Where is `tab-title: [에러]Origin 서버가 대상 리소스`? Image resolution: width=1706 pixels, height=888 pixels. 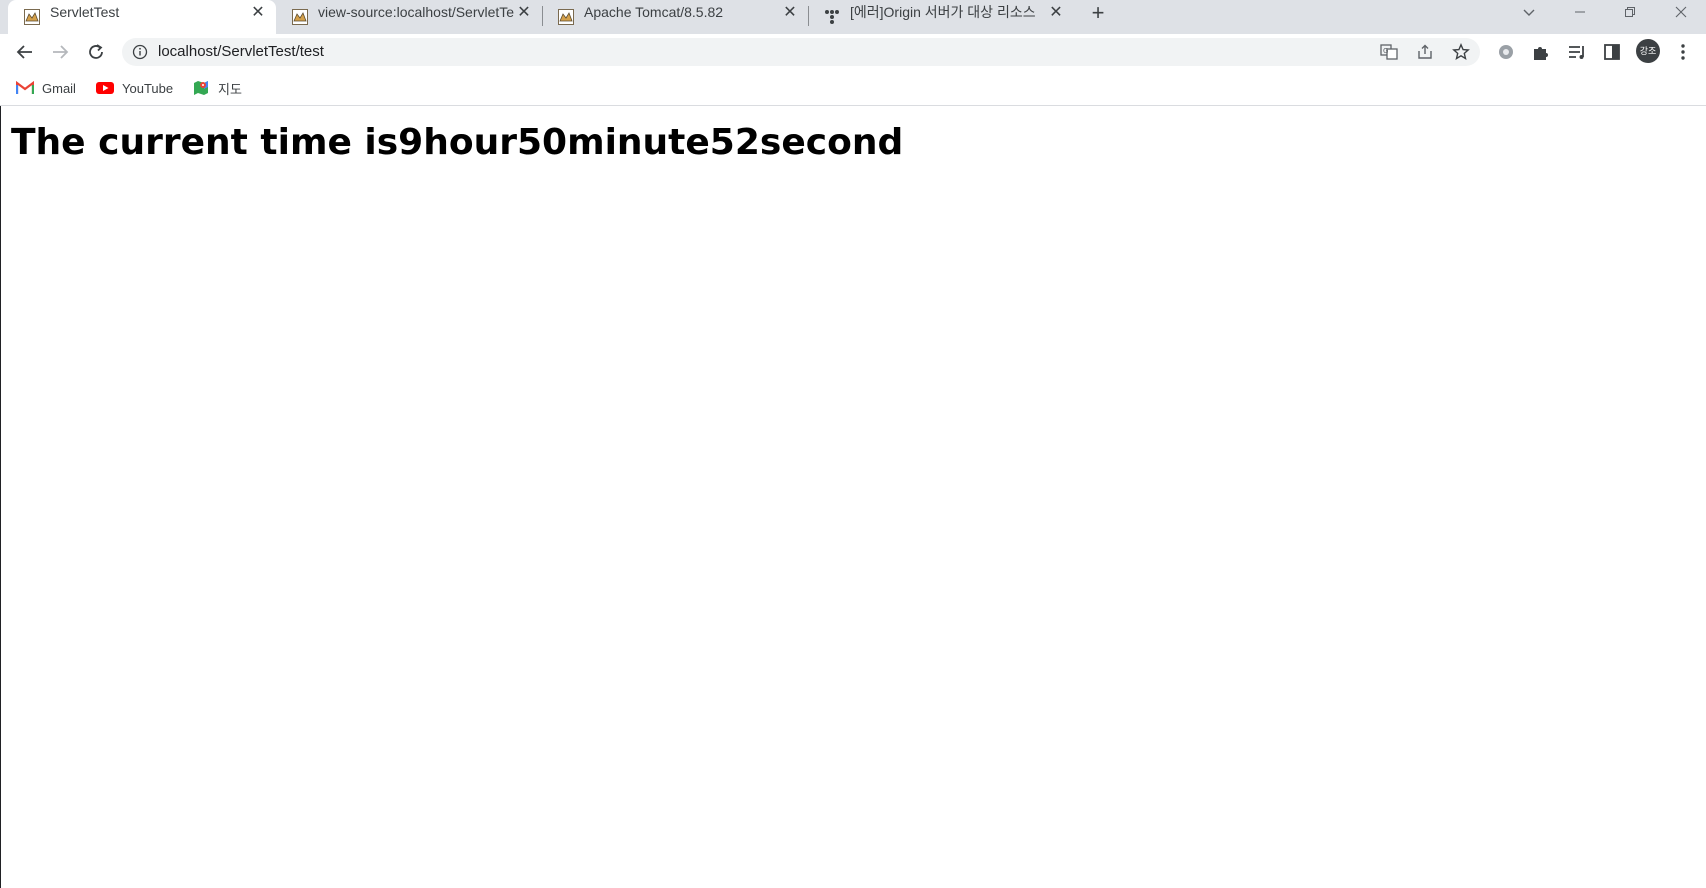 tab-title: [에러]Origin 서버가 대상 리소스 is located at coordinates (943, 12).